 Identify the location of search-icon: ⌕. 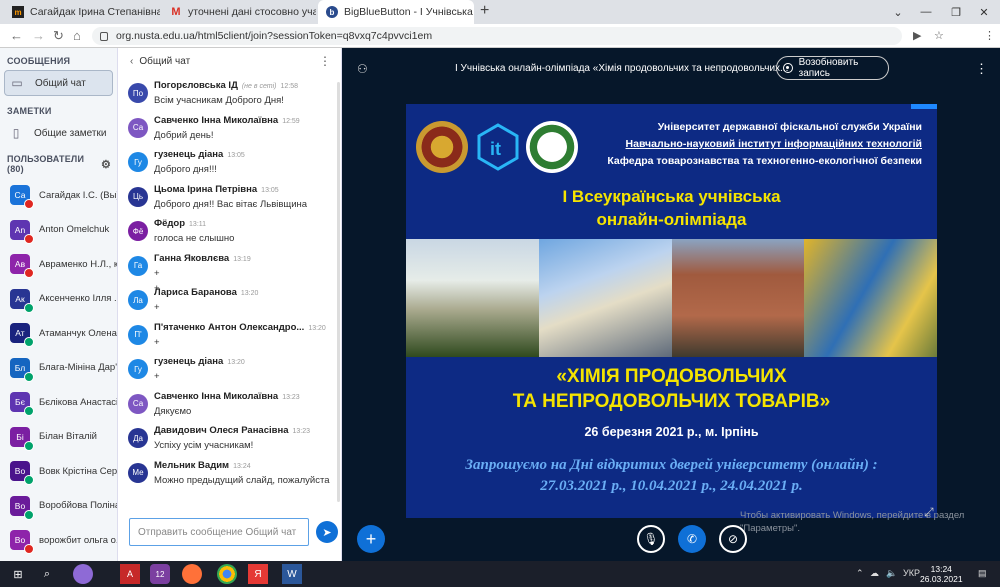
(47, 574).